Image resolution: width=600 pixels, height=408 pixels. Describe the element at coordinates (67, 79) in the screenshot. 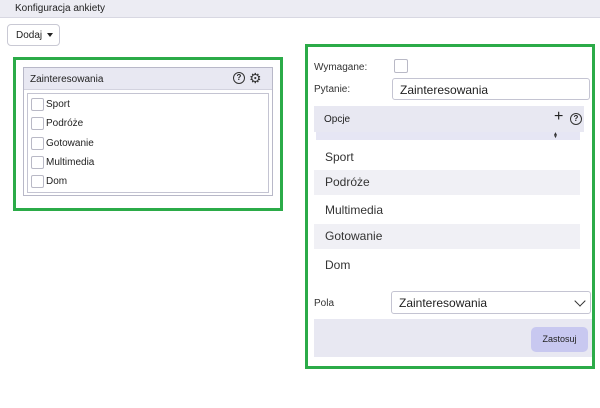

I see `question-title: Zainteresowania` at that location.